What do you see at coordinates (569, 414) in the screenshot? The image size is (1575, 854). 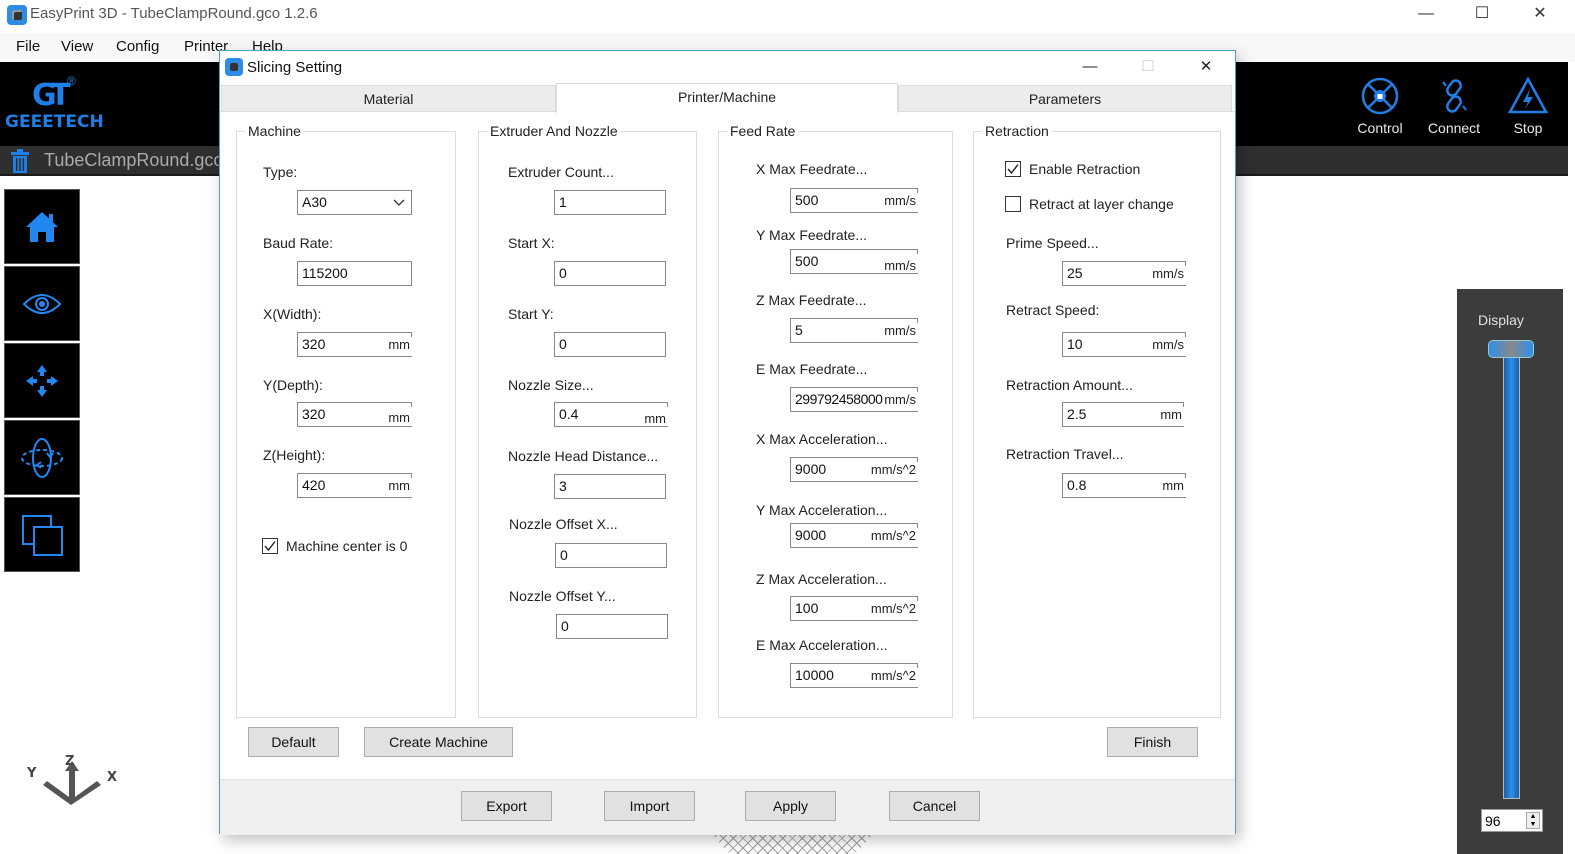 I see `nozzle-size-value: 0.4` at bounding box center [569, 414].